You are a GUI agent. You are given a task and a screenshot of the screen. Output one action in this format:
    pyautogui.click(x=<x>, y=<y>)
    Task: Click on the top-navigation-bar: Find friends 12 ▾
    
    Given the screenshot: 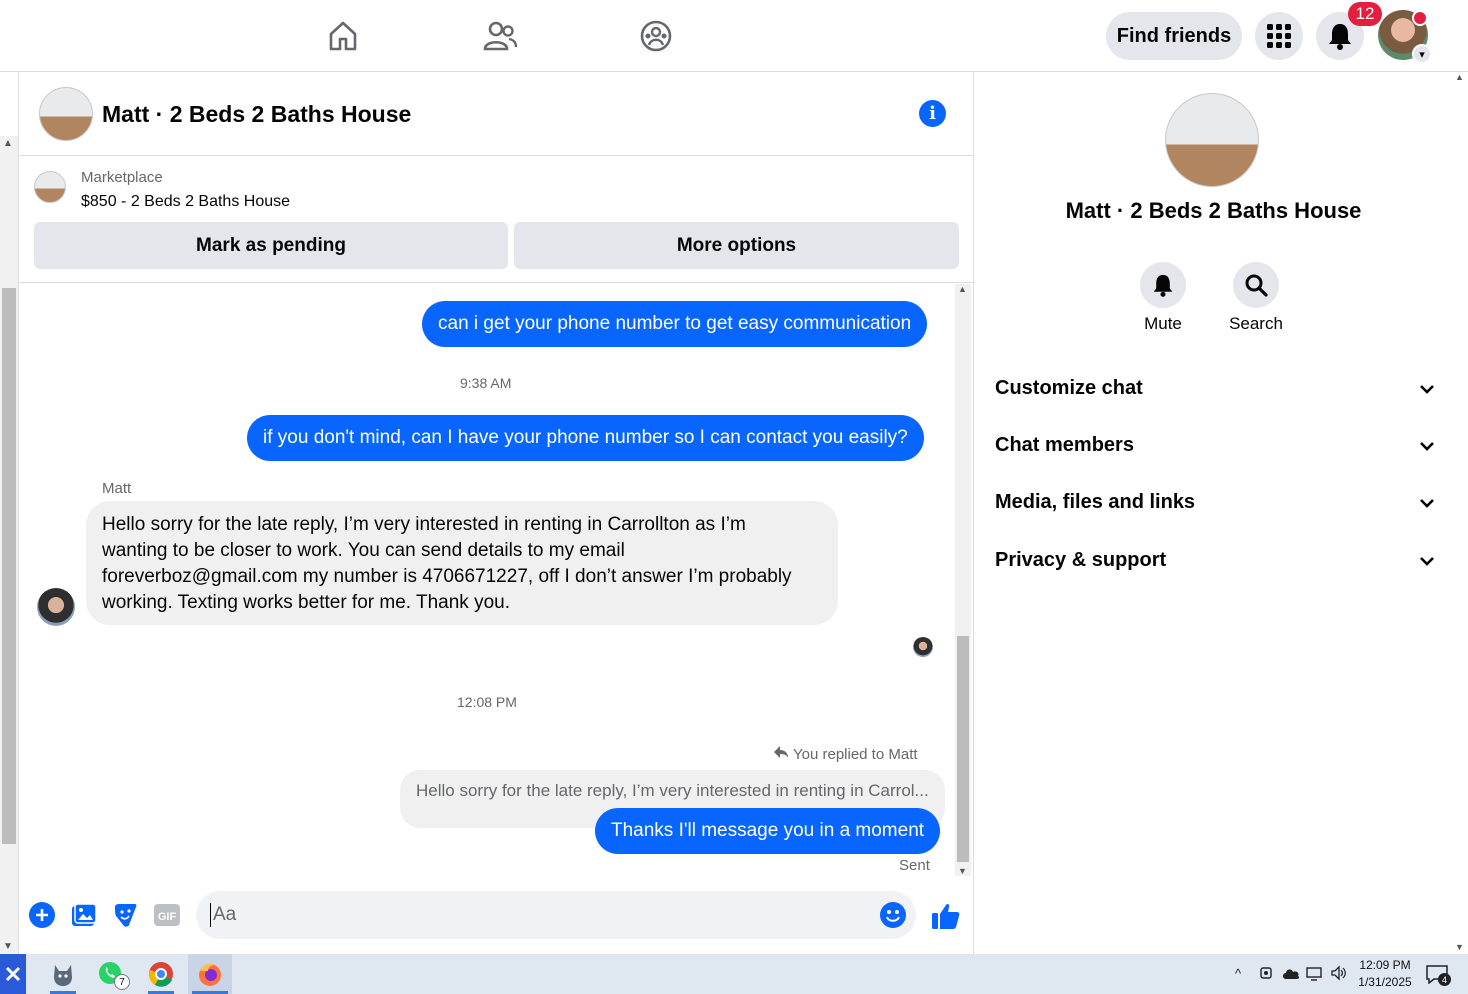 What is the action you would take?
    pyautogui.click(x=734, y=36)
    